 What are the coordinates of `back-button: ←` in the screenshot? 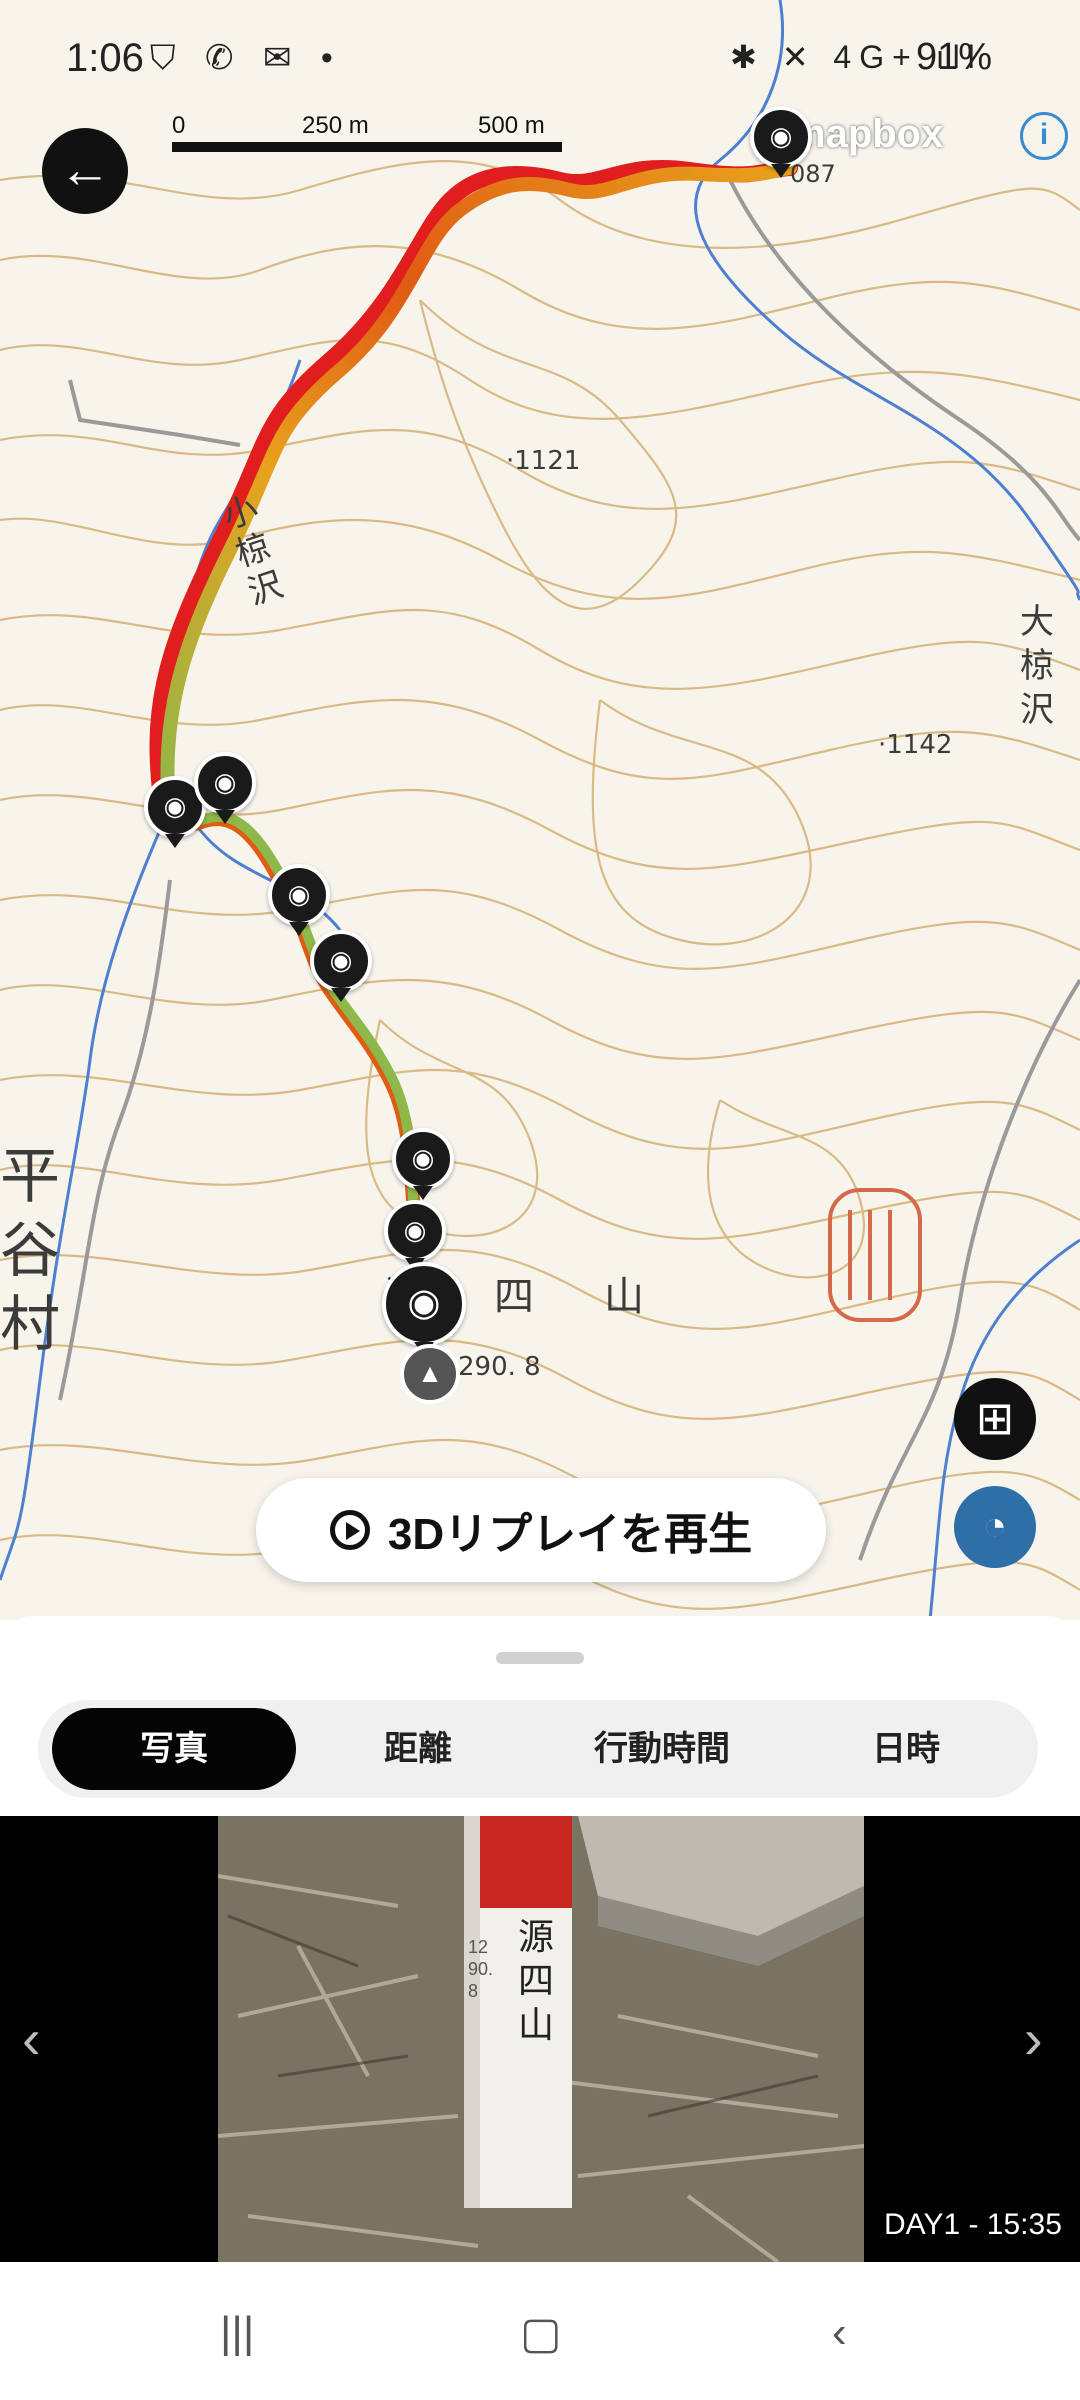 It's located at (85, 171).